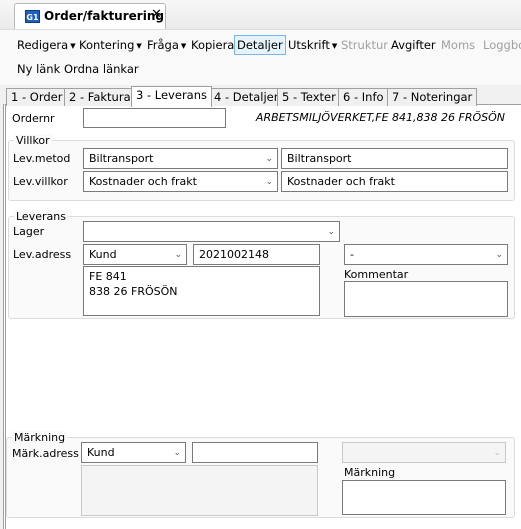  What do you see at coordinates (166, 45) in the screenshot?
I see `fraga-menu: Fråga ▼` at bounding box center [166, 45].